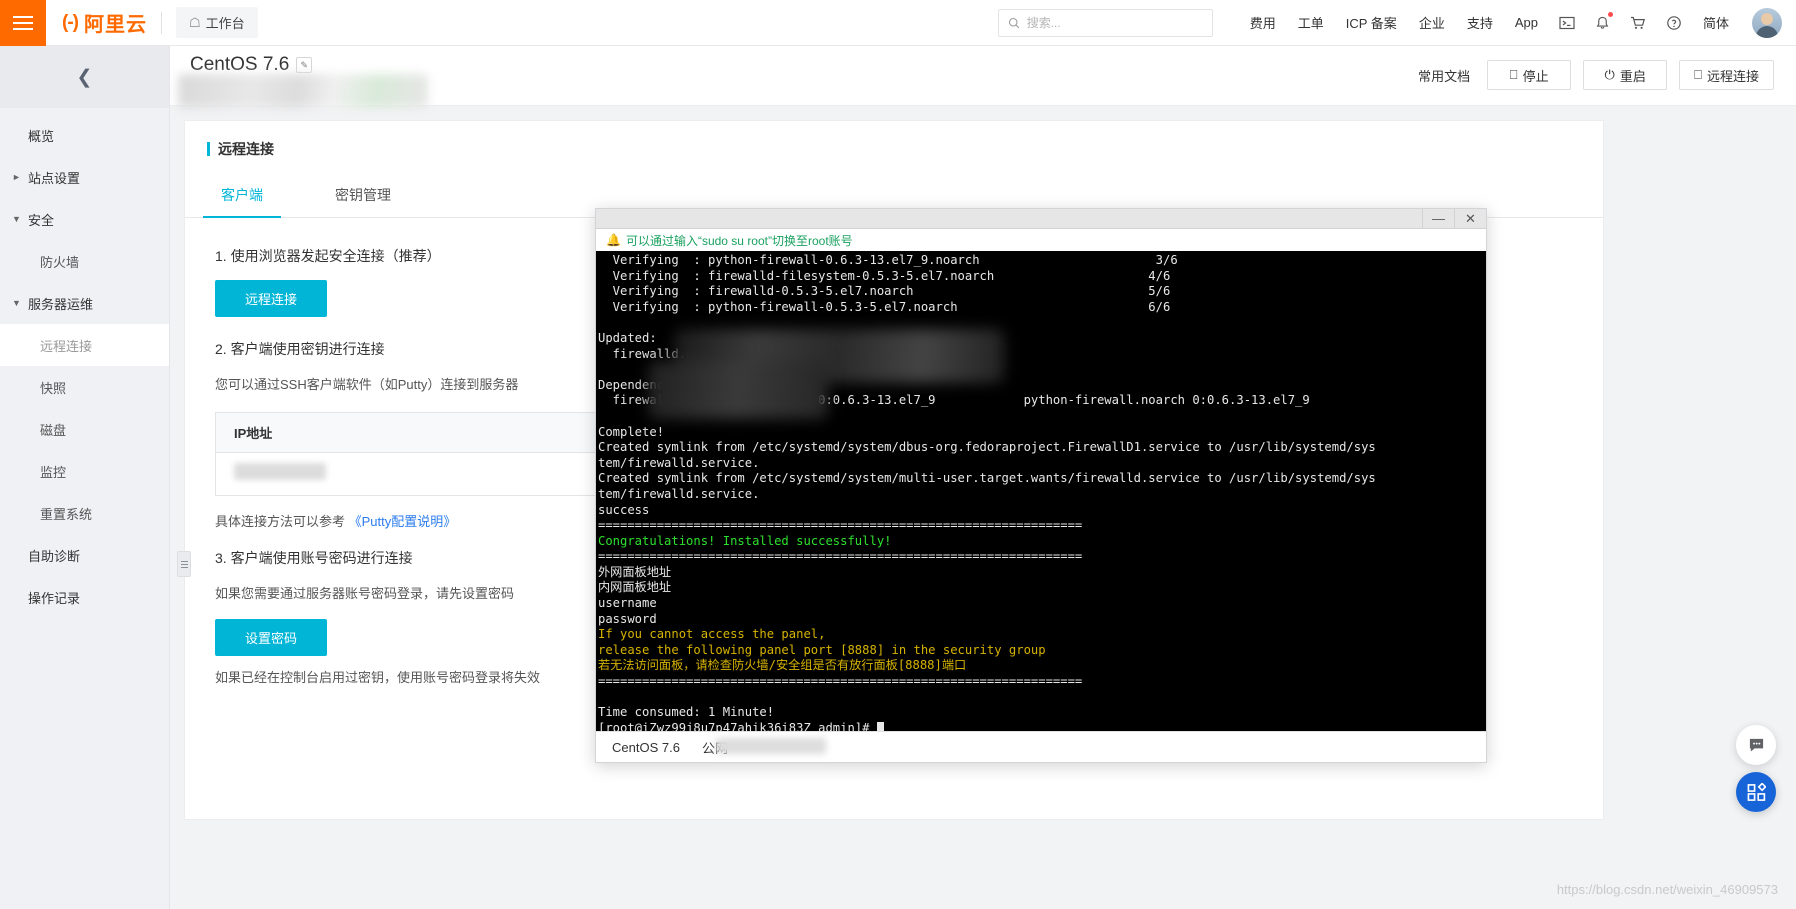  Describe the element at coordinates (1756, 792) in the screenshot. I see `apps-float-button` at that location.